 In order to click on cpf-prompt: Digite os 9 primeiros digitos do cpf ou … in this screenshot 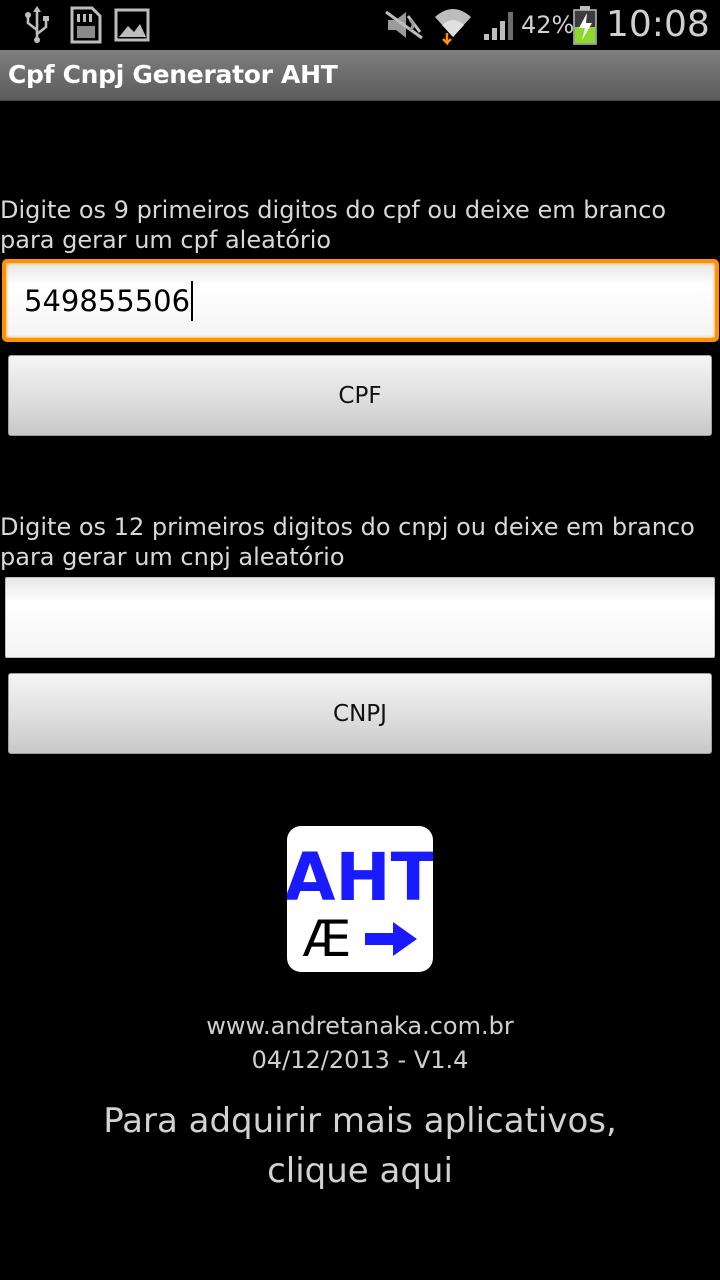, I will do `click(333, 225)`.